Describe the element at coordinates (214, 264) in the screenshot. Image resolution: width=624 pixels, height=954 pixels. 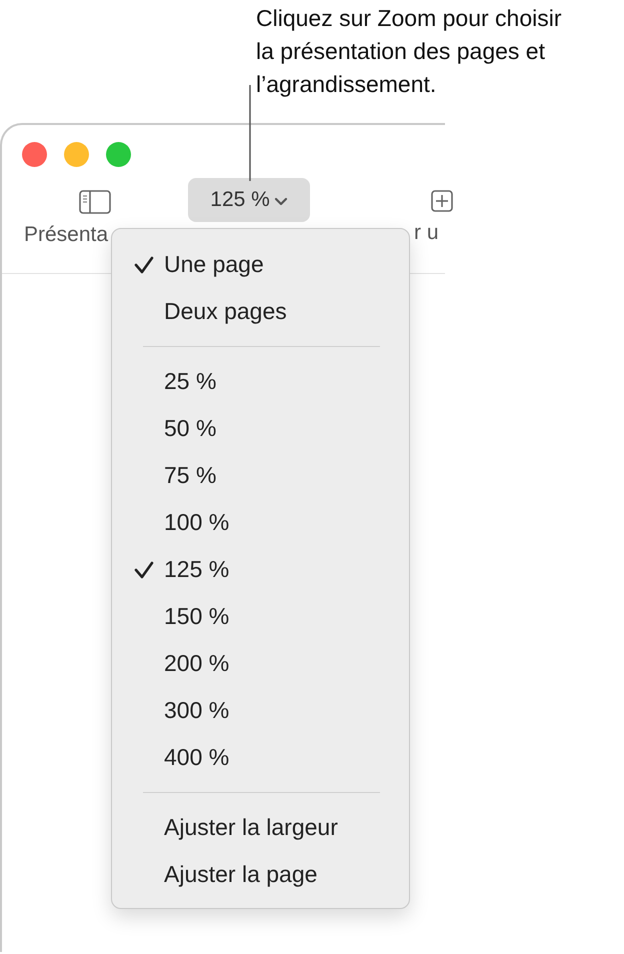
I see `menu-item: Une page` at that location.